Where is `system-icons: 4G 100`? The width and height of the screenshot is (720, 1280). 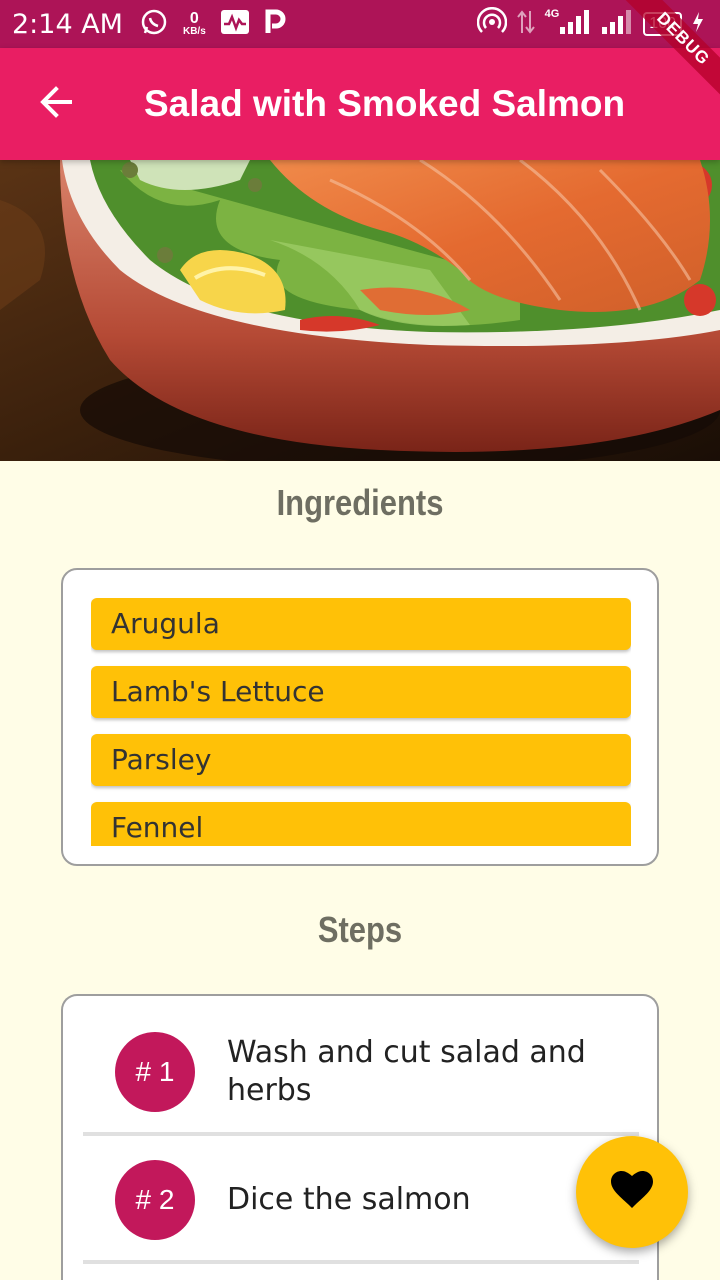
system-icons: 4G 100 is located at coordinates (590, 24).